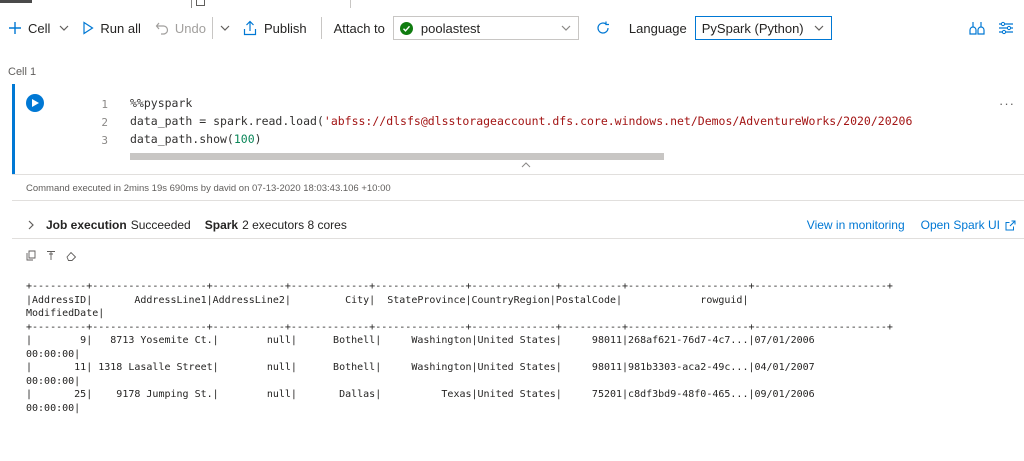 The height and width of the screenshot is (461, 1024). Describe the element at coordinates (31, 225) in the screenshot. I see `chevron-right-icon` at that location.